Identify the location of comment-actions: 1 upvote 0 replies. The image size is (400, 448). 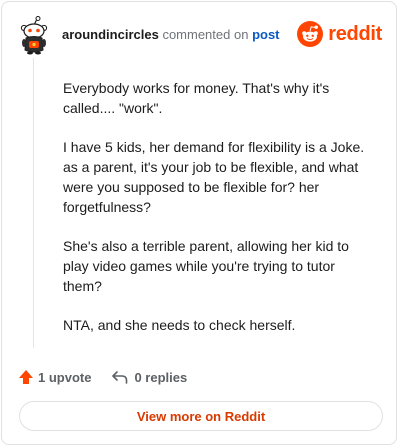
(102, 377).